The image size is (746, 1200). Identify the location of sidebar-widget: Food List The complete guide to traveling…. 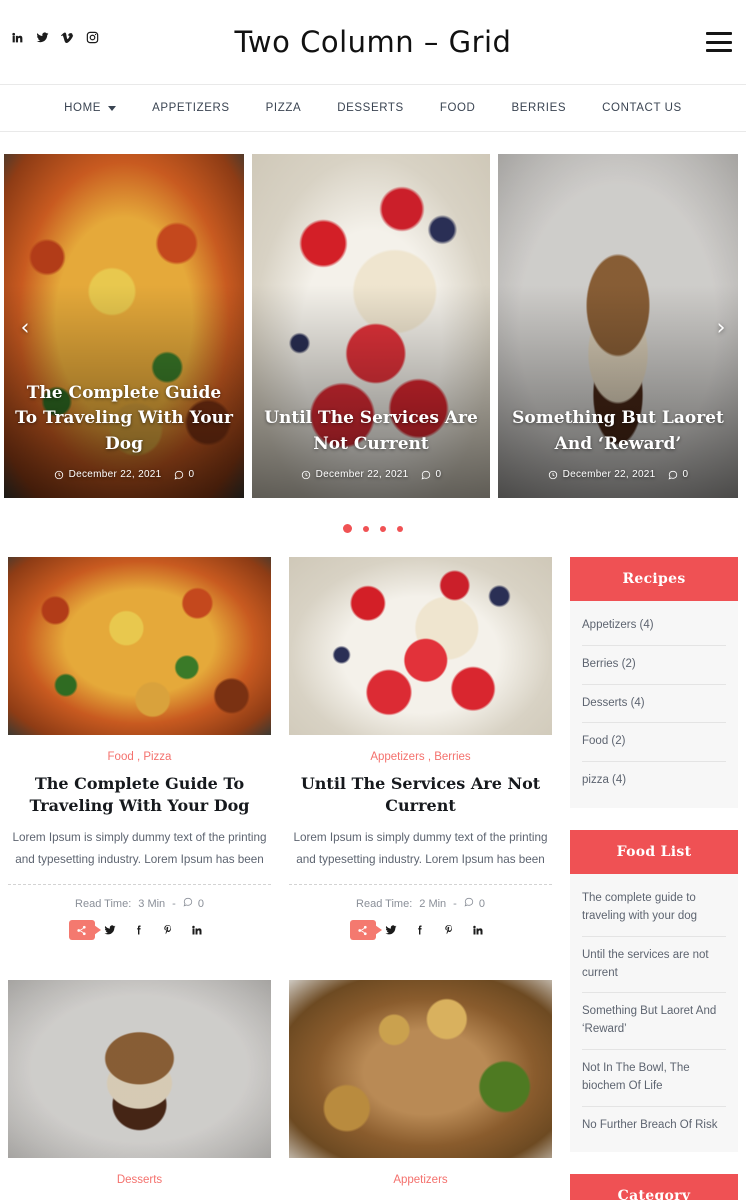
(654, 991).